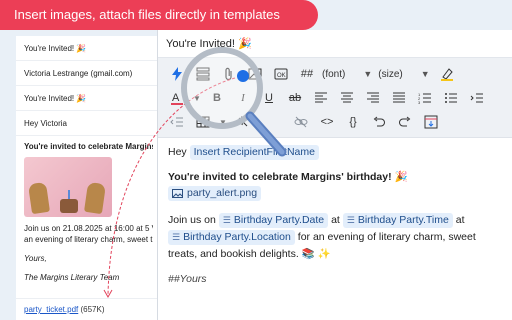 This screenshot has width=512, height=320. Describe the element at coordinates (217, 98) in the screenshot. I see `bold-icon: B` at that location.